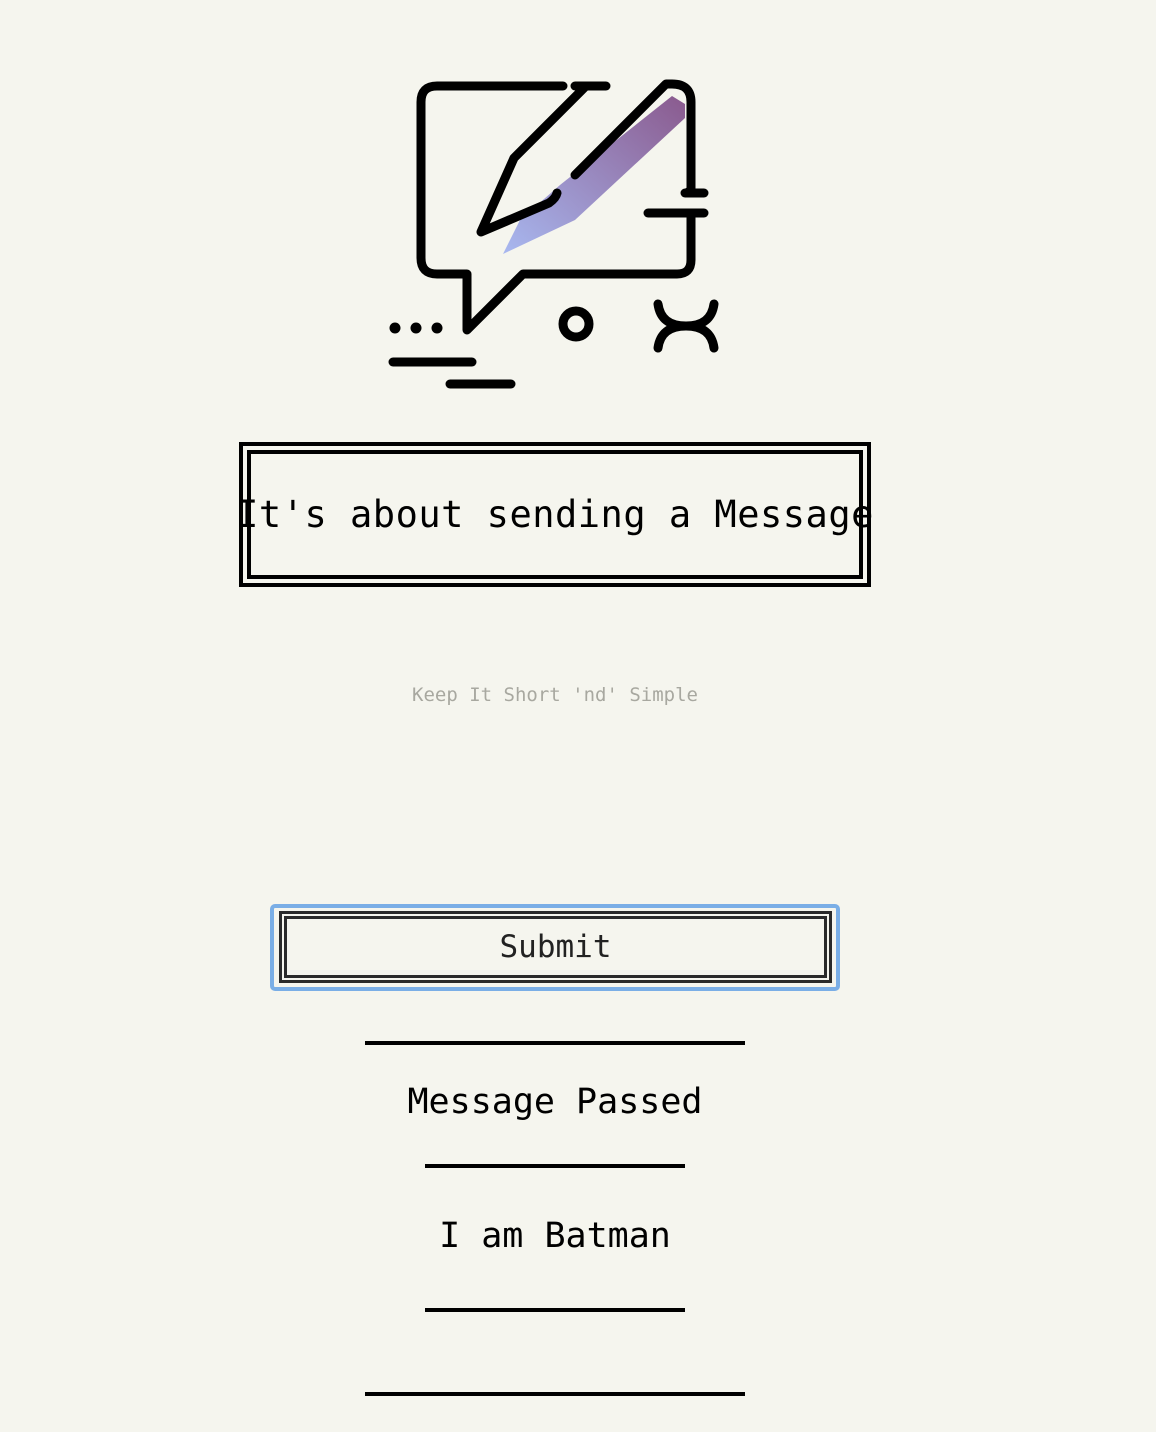 The image size is (1156, 1432). Describe the element at coordinates (553, 234) in the screenshot. I see `message-edit-icon` at that location.